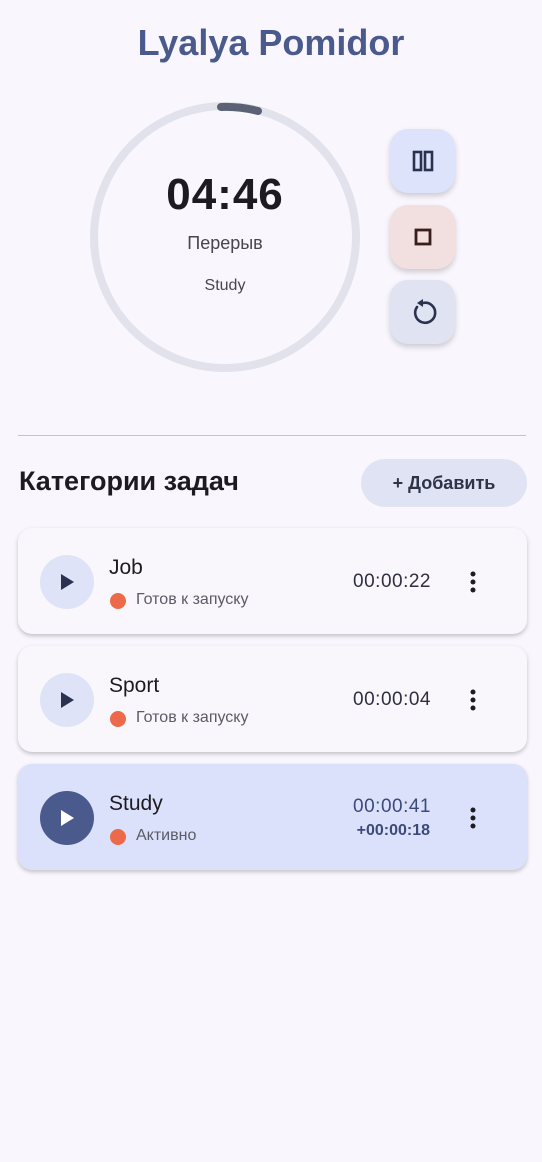 Image resolution: width=542 pixels, height=1162 pixels. I want to click on section-divider, so click(272, 435).